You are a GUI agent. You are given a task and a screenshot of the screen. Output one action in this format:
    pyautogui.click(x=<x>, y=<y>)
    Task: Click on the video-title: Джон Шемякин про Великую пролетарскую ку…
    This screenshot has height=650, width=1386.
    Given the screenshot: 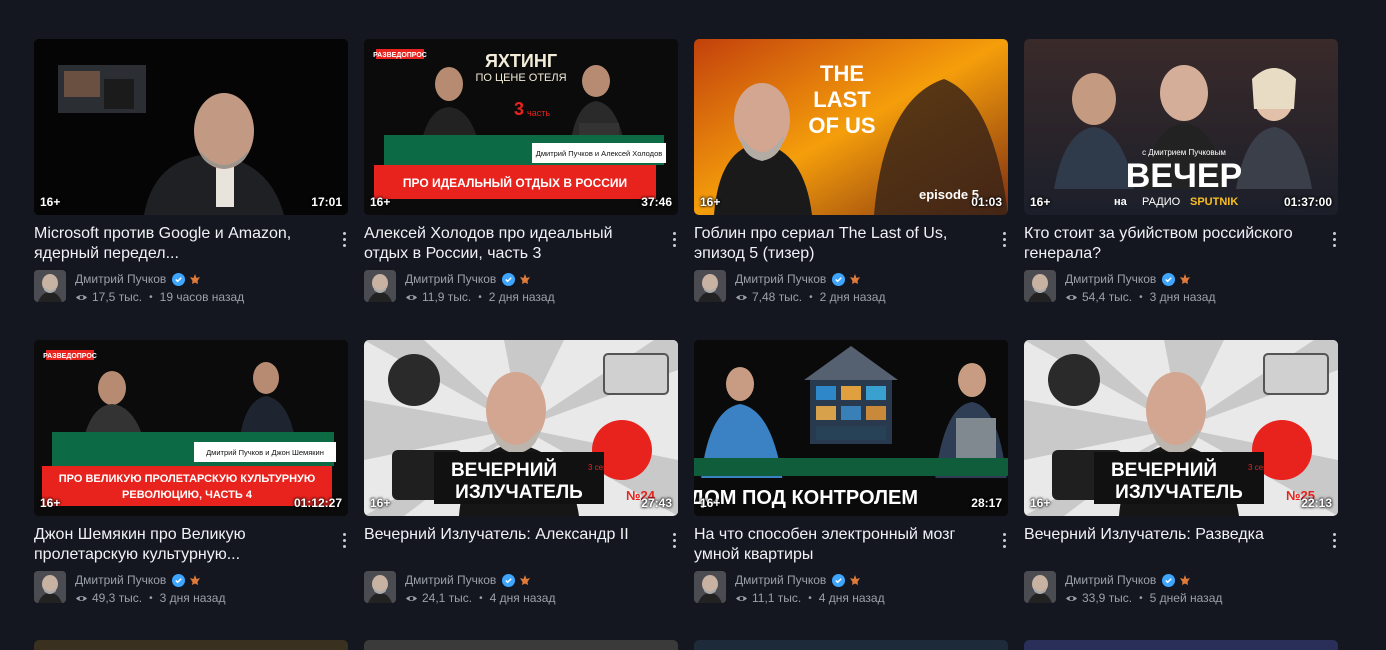 What is the action you would take?
    pyautogui.click(x=174, y=545)
    